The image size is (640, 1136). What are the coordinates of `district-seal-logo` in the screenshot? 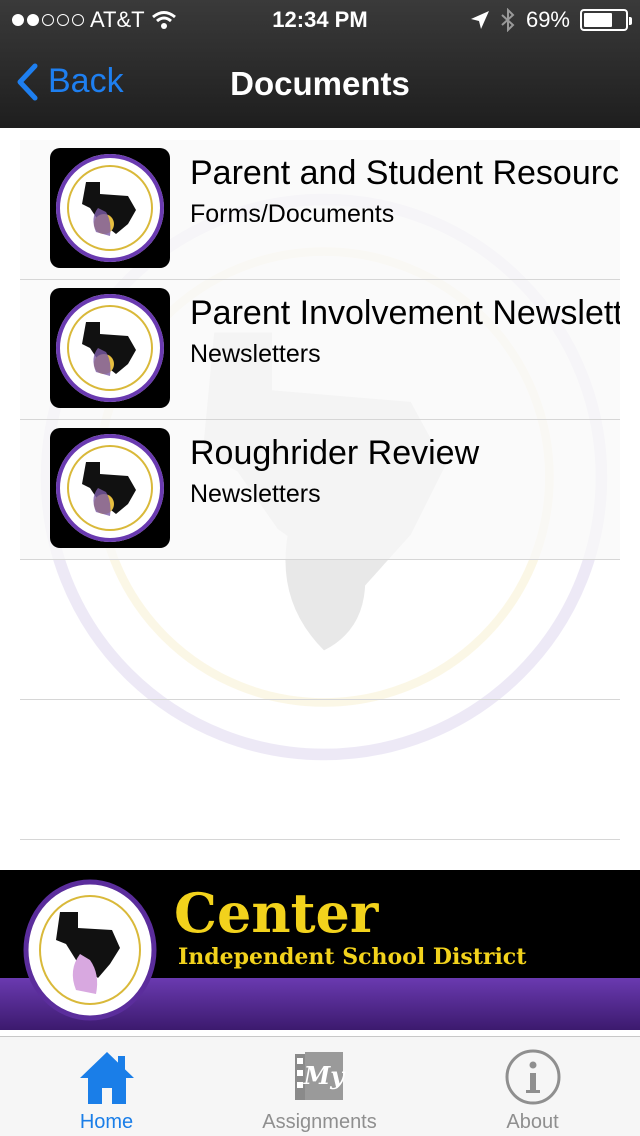 It's located at (90, 950).